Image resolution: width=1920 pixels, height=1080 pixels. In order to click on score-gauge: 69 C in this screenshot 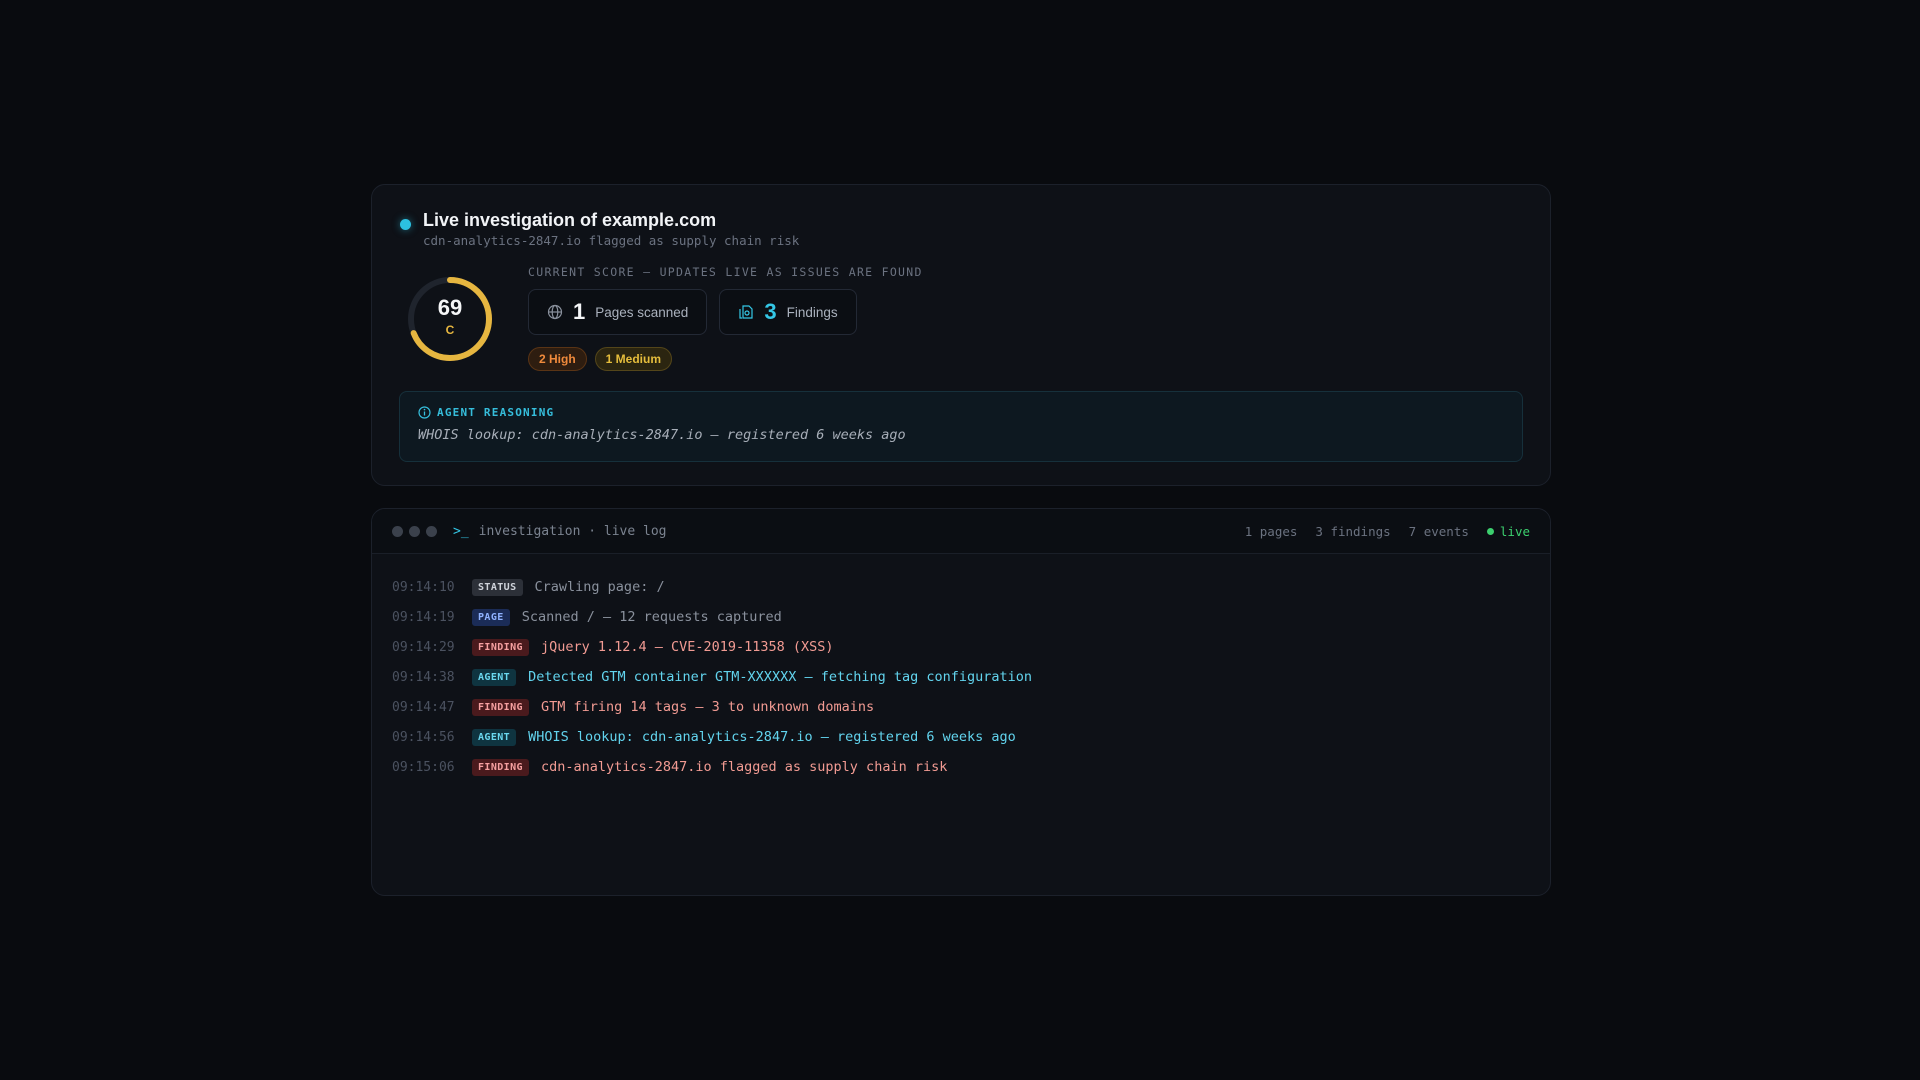, I will do `click(450, 319)`.